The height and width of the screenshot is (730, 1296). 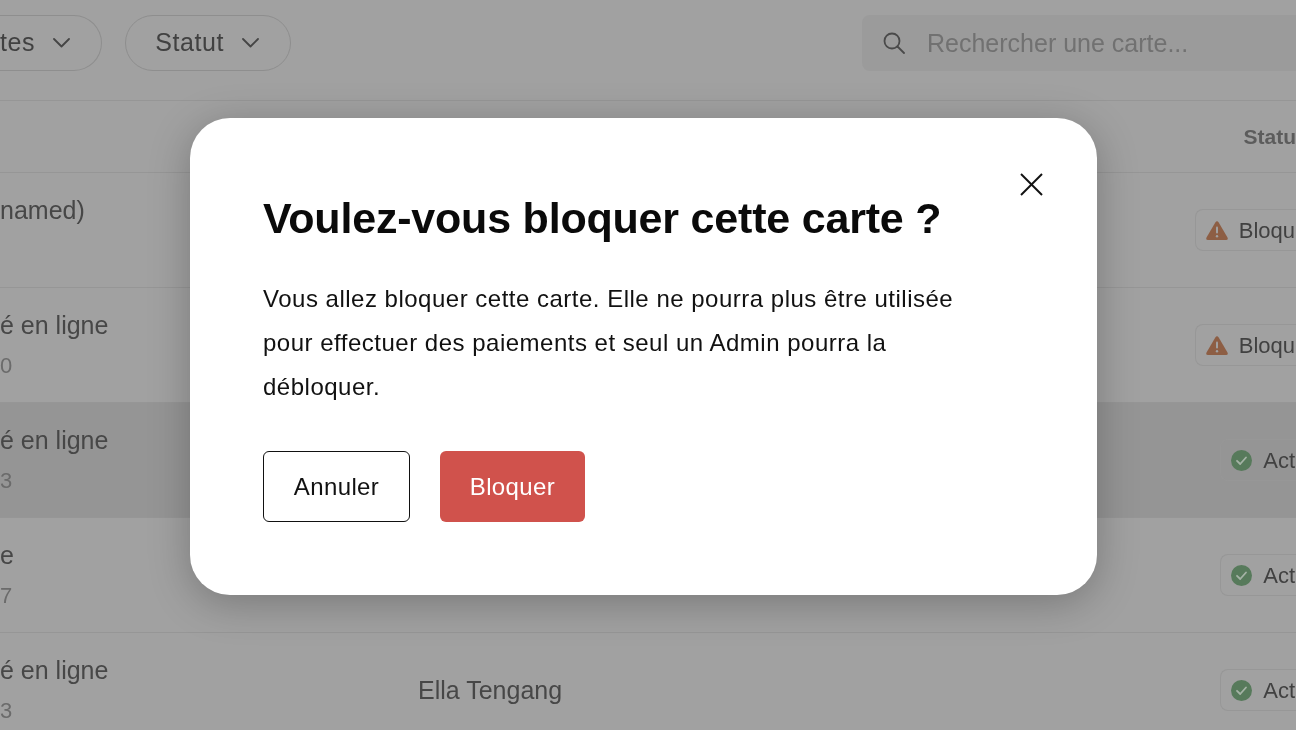 What do you see at coordinates (1269, 136) in the screenshot?
I see `column-header: Statu` at bounding box center [1269, 136].